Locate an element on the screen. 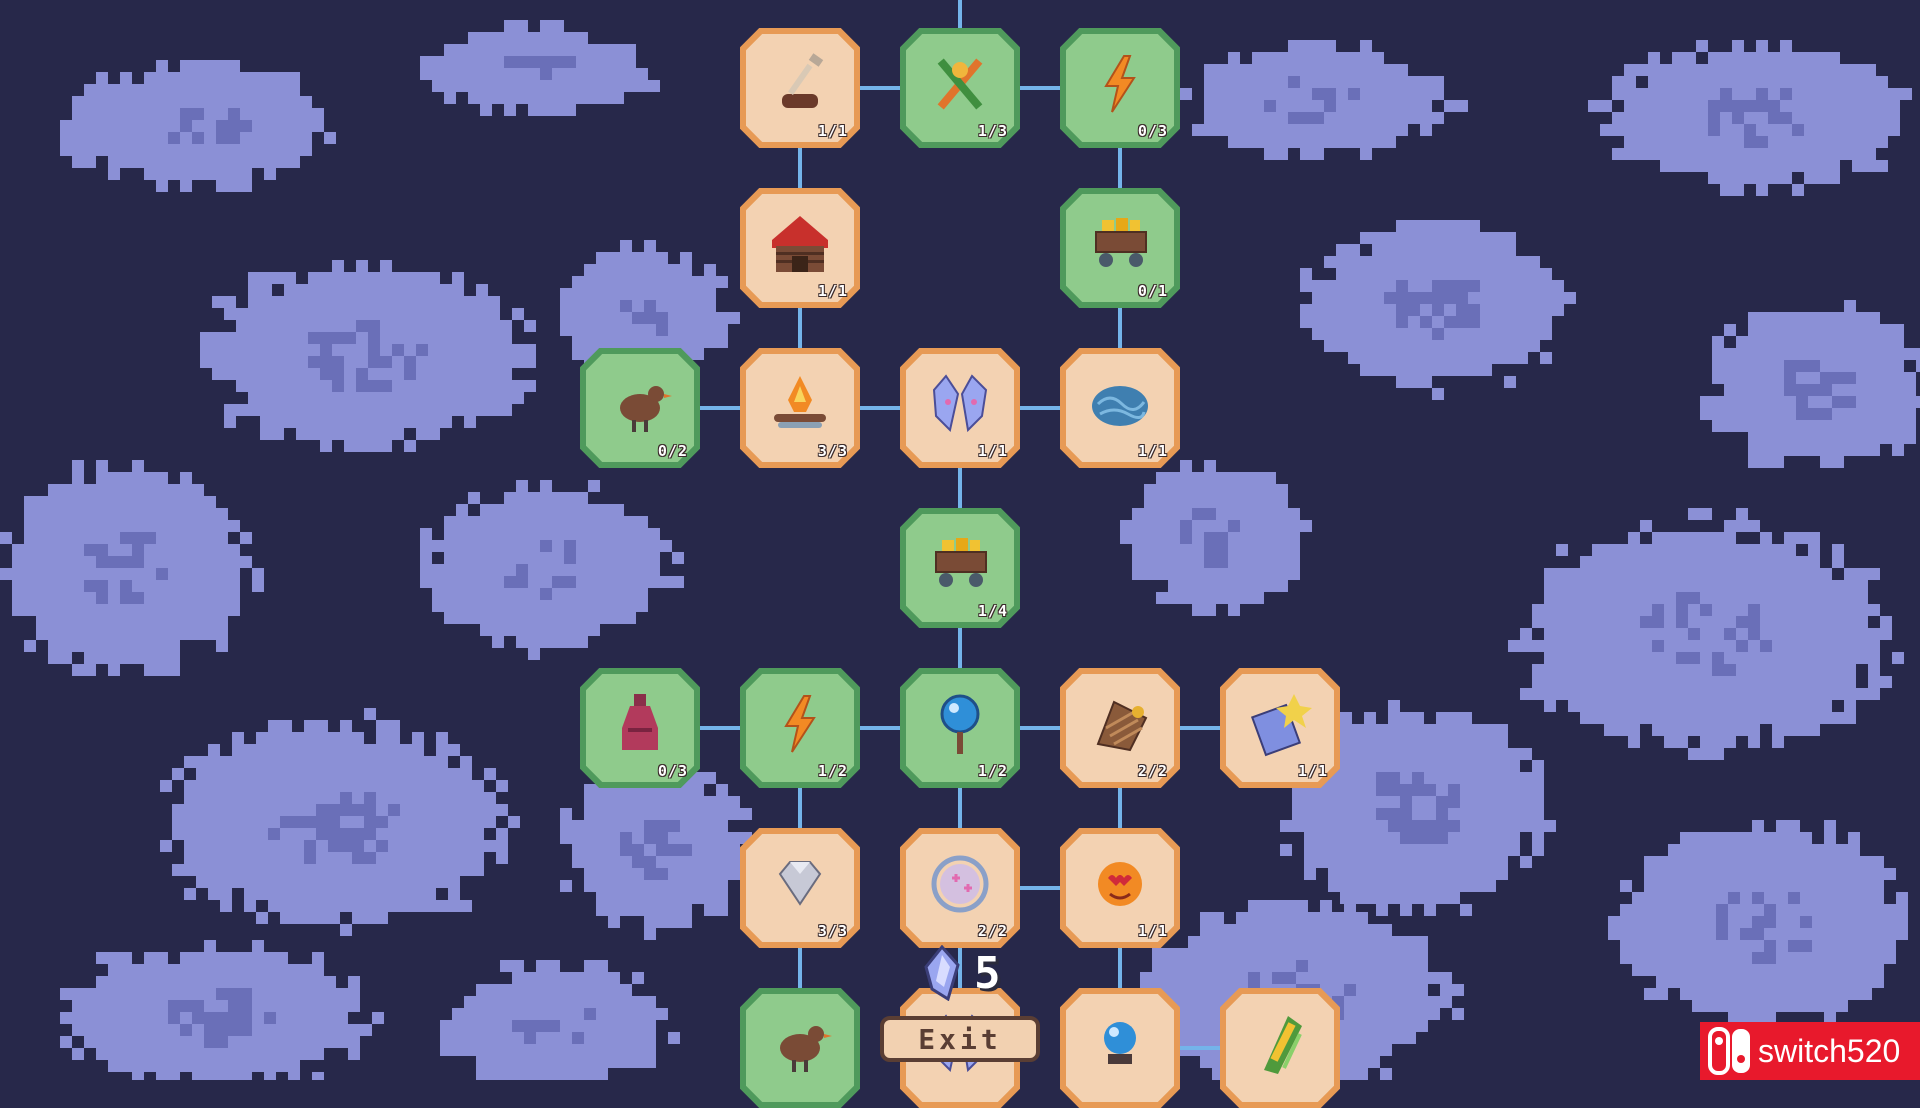 The image size is (1920, 1108). skill-node-lightning-top: 0/3 is located at coordinates (1120, 88).